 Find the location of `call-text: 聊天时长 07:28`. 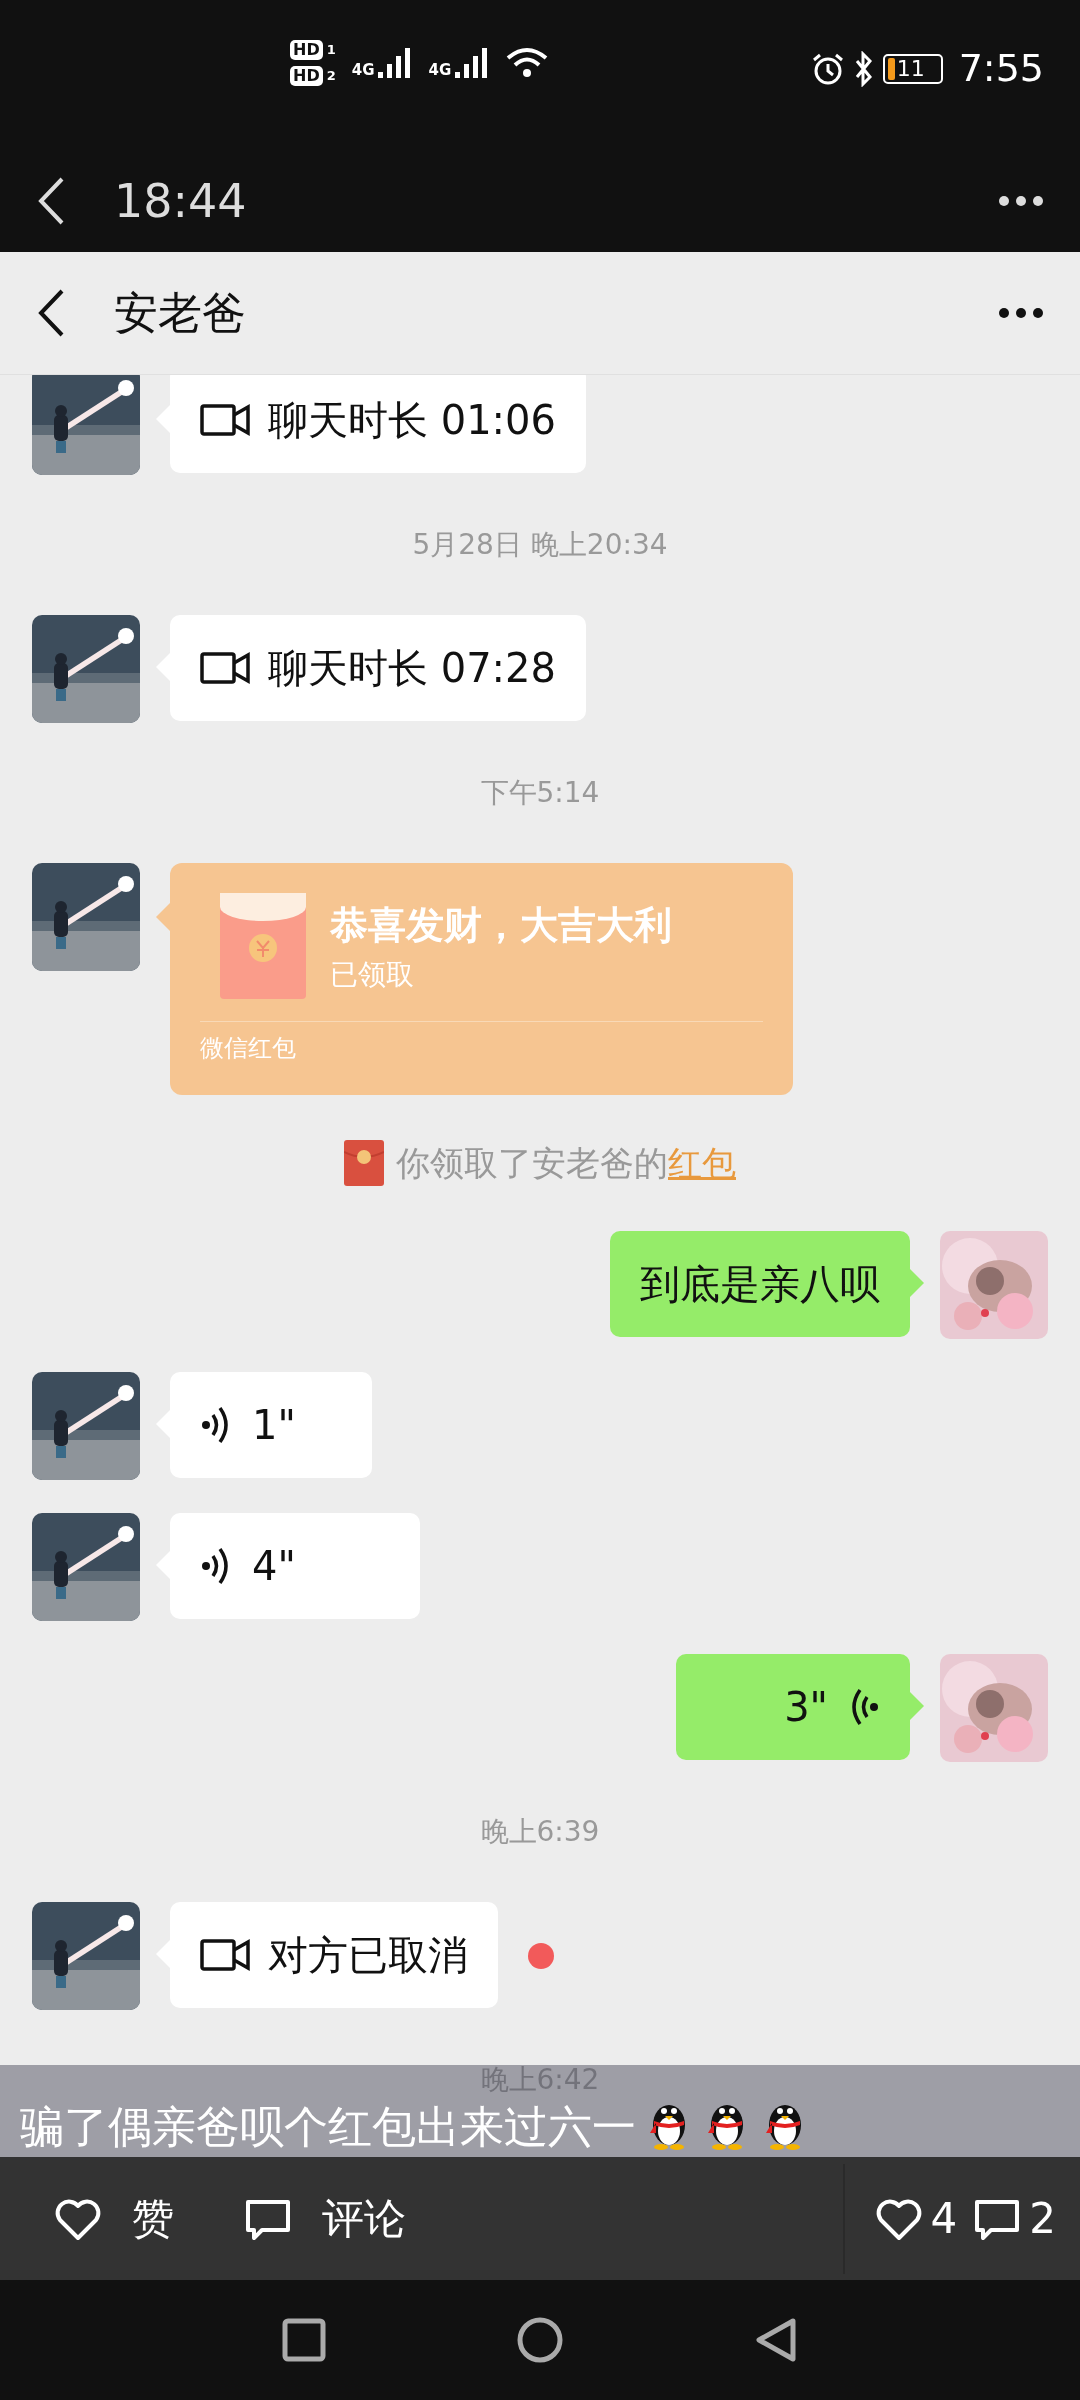

call-text: 聊天时长 07:28 is located at coordinates (412, 668).